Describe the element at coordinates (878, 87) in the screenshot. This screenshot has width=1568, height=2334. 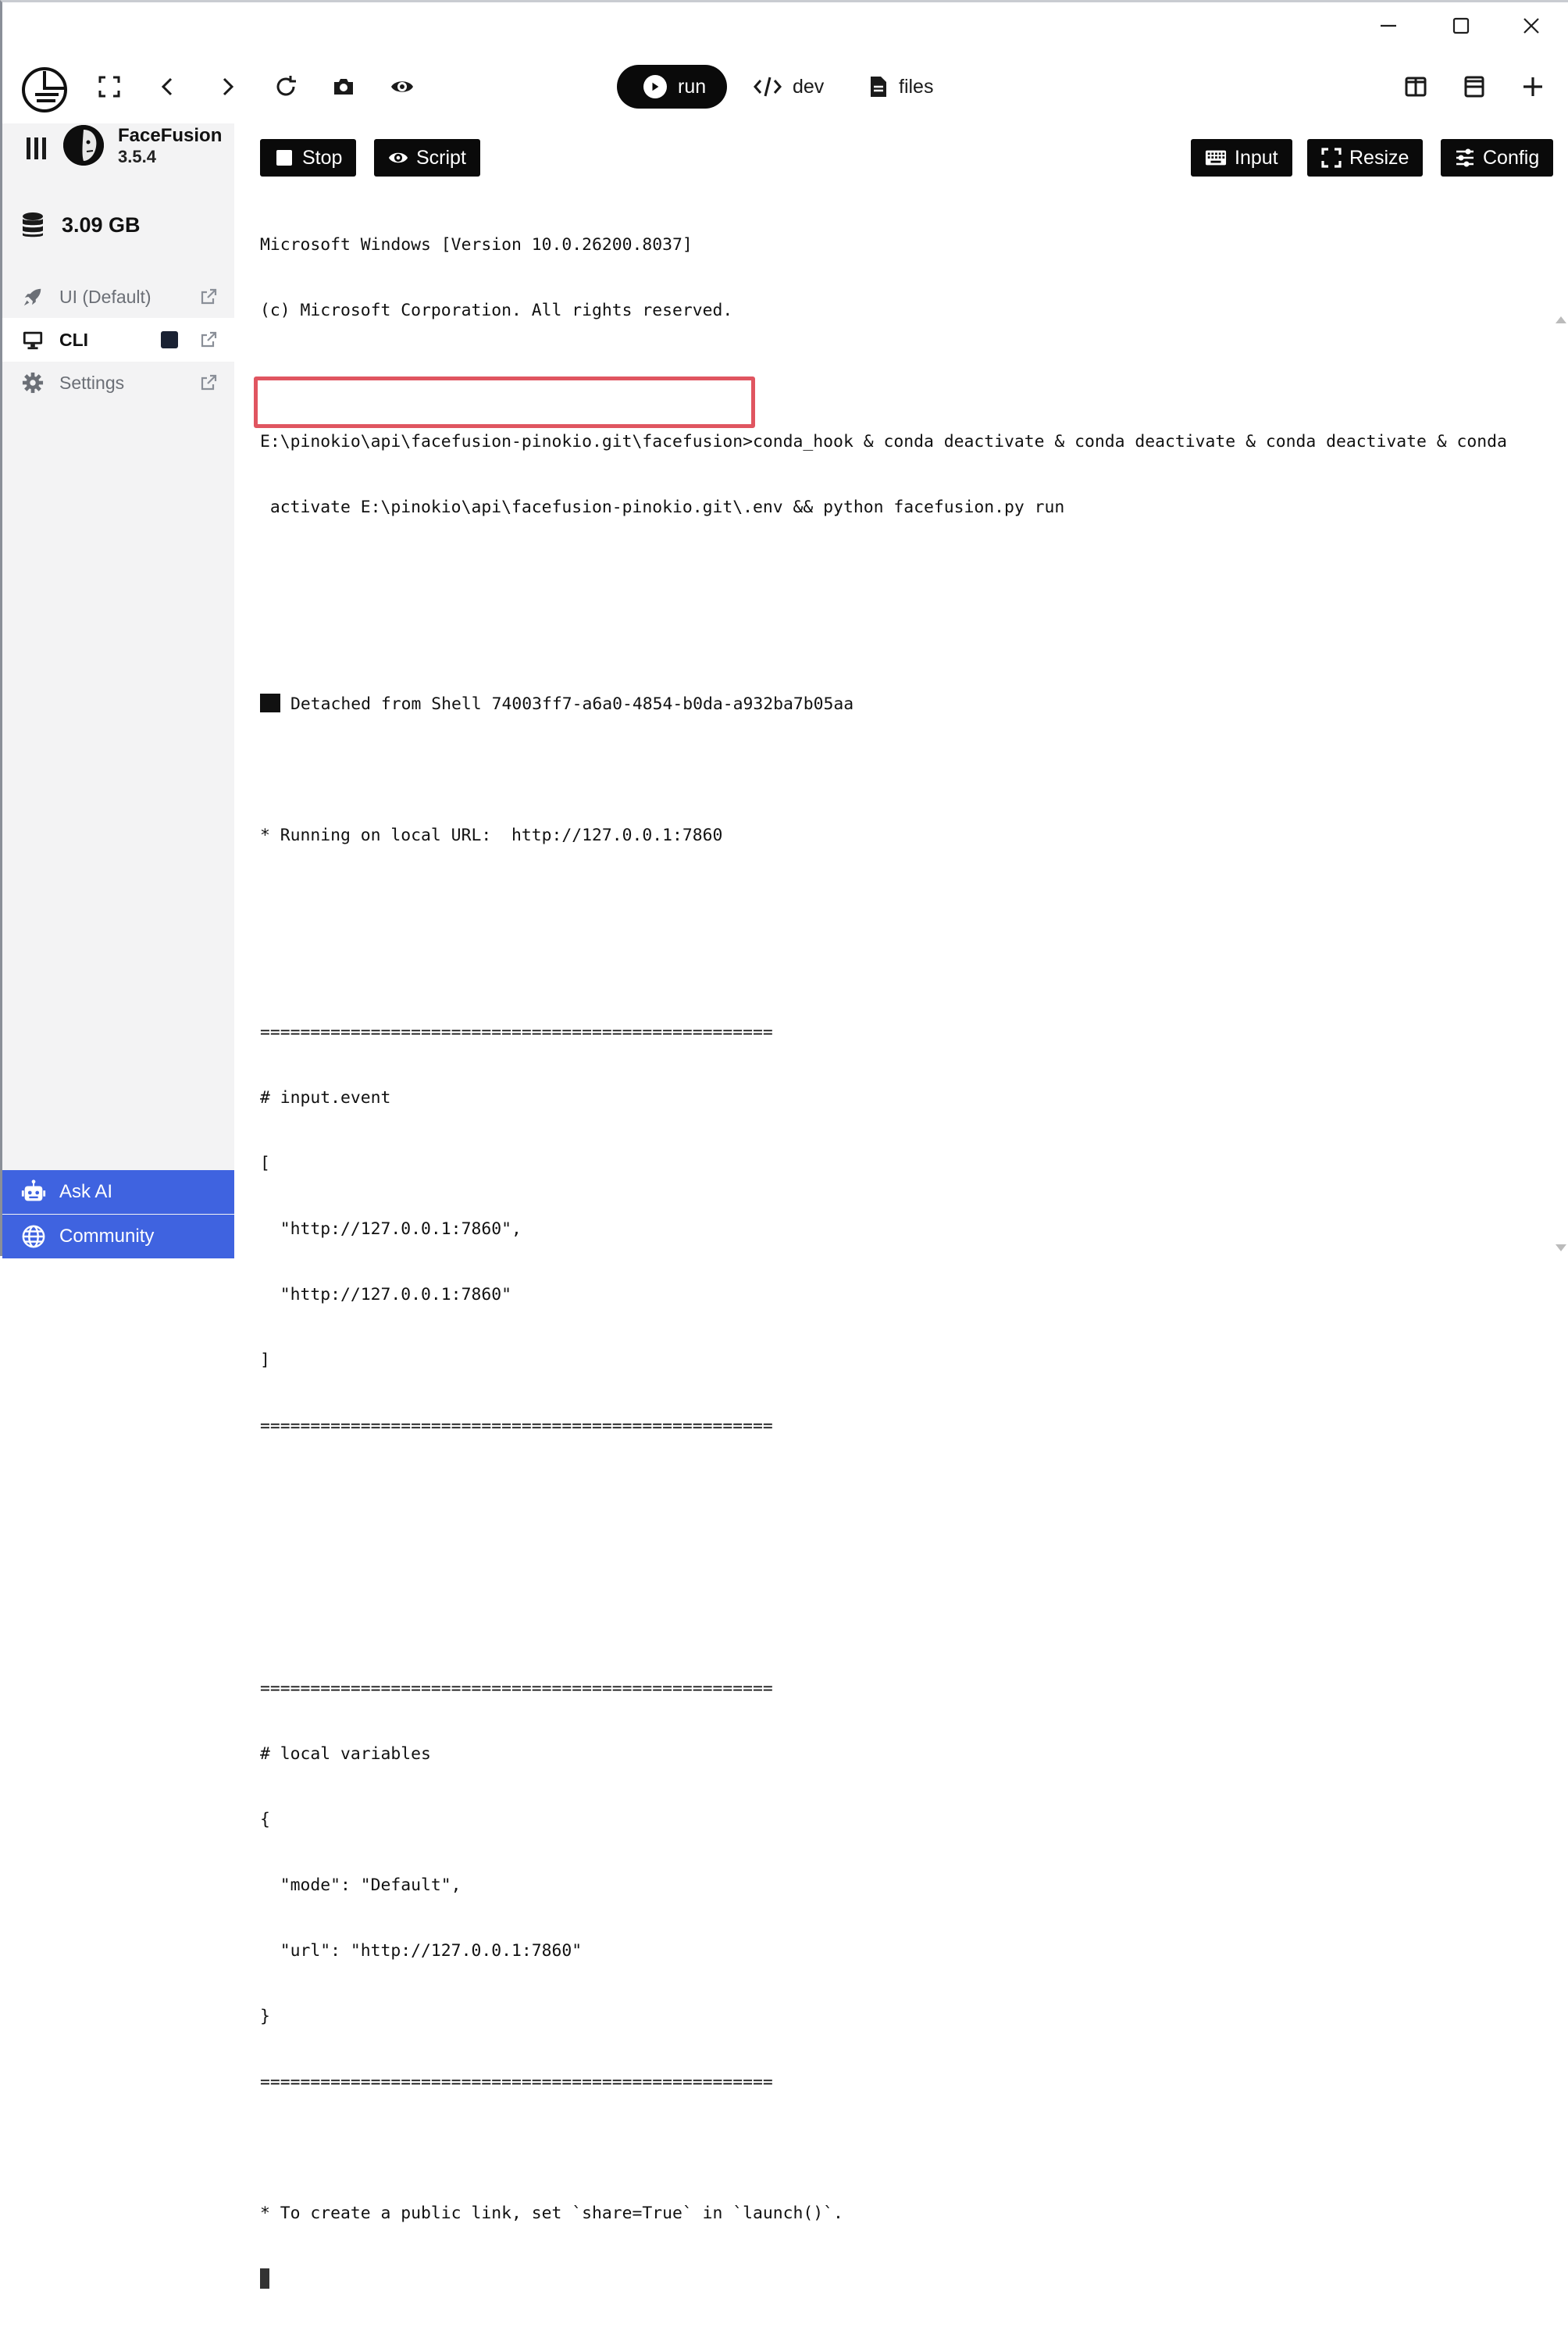
I see `file-icon` at that location.